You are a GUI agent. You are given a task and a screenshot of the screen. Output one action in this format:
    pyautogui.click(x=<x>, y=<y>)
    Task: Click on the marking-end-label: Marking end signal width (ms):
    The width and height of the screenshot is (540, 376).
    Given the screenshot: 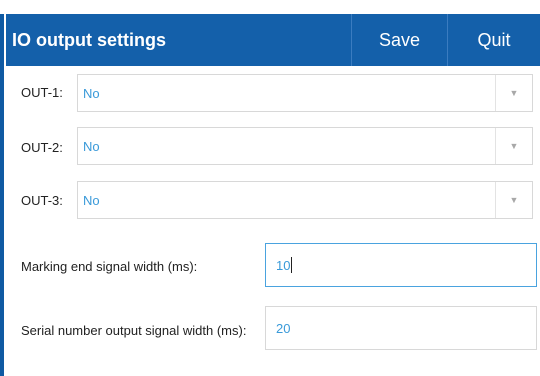 What is the action you would take?
    pyautogui.click(x=109, y=266)
    